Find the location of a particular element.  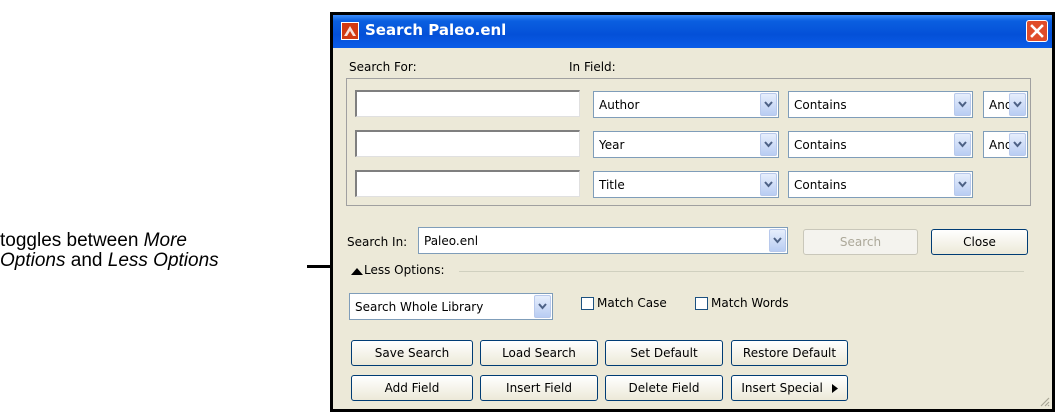

save-search-button: Save Search is located at coordinates (412, 353).